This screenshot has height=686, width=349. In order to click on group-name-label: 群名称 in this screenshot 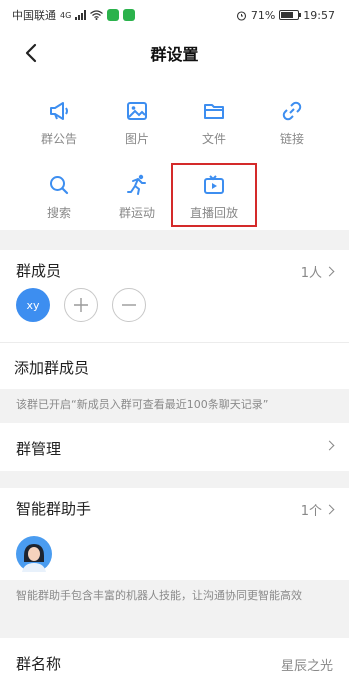, I will do `click(39, 664)`.